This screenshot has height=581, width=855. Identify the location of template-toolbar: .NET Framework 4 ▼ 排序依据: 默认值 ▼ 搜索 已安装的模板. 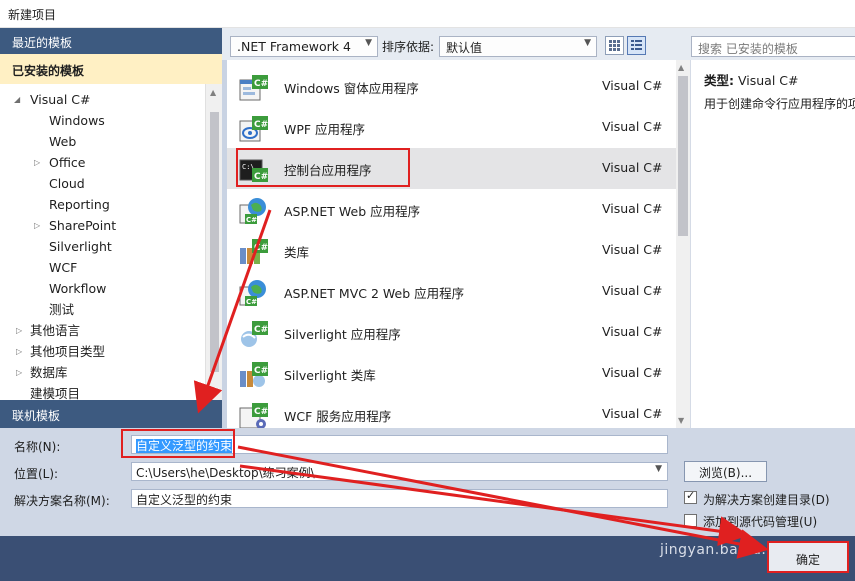
(538, 44).